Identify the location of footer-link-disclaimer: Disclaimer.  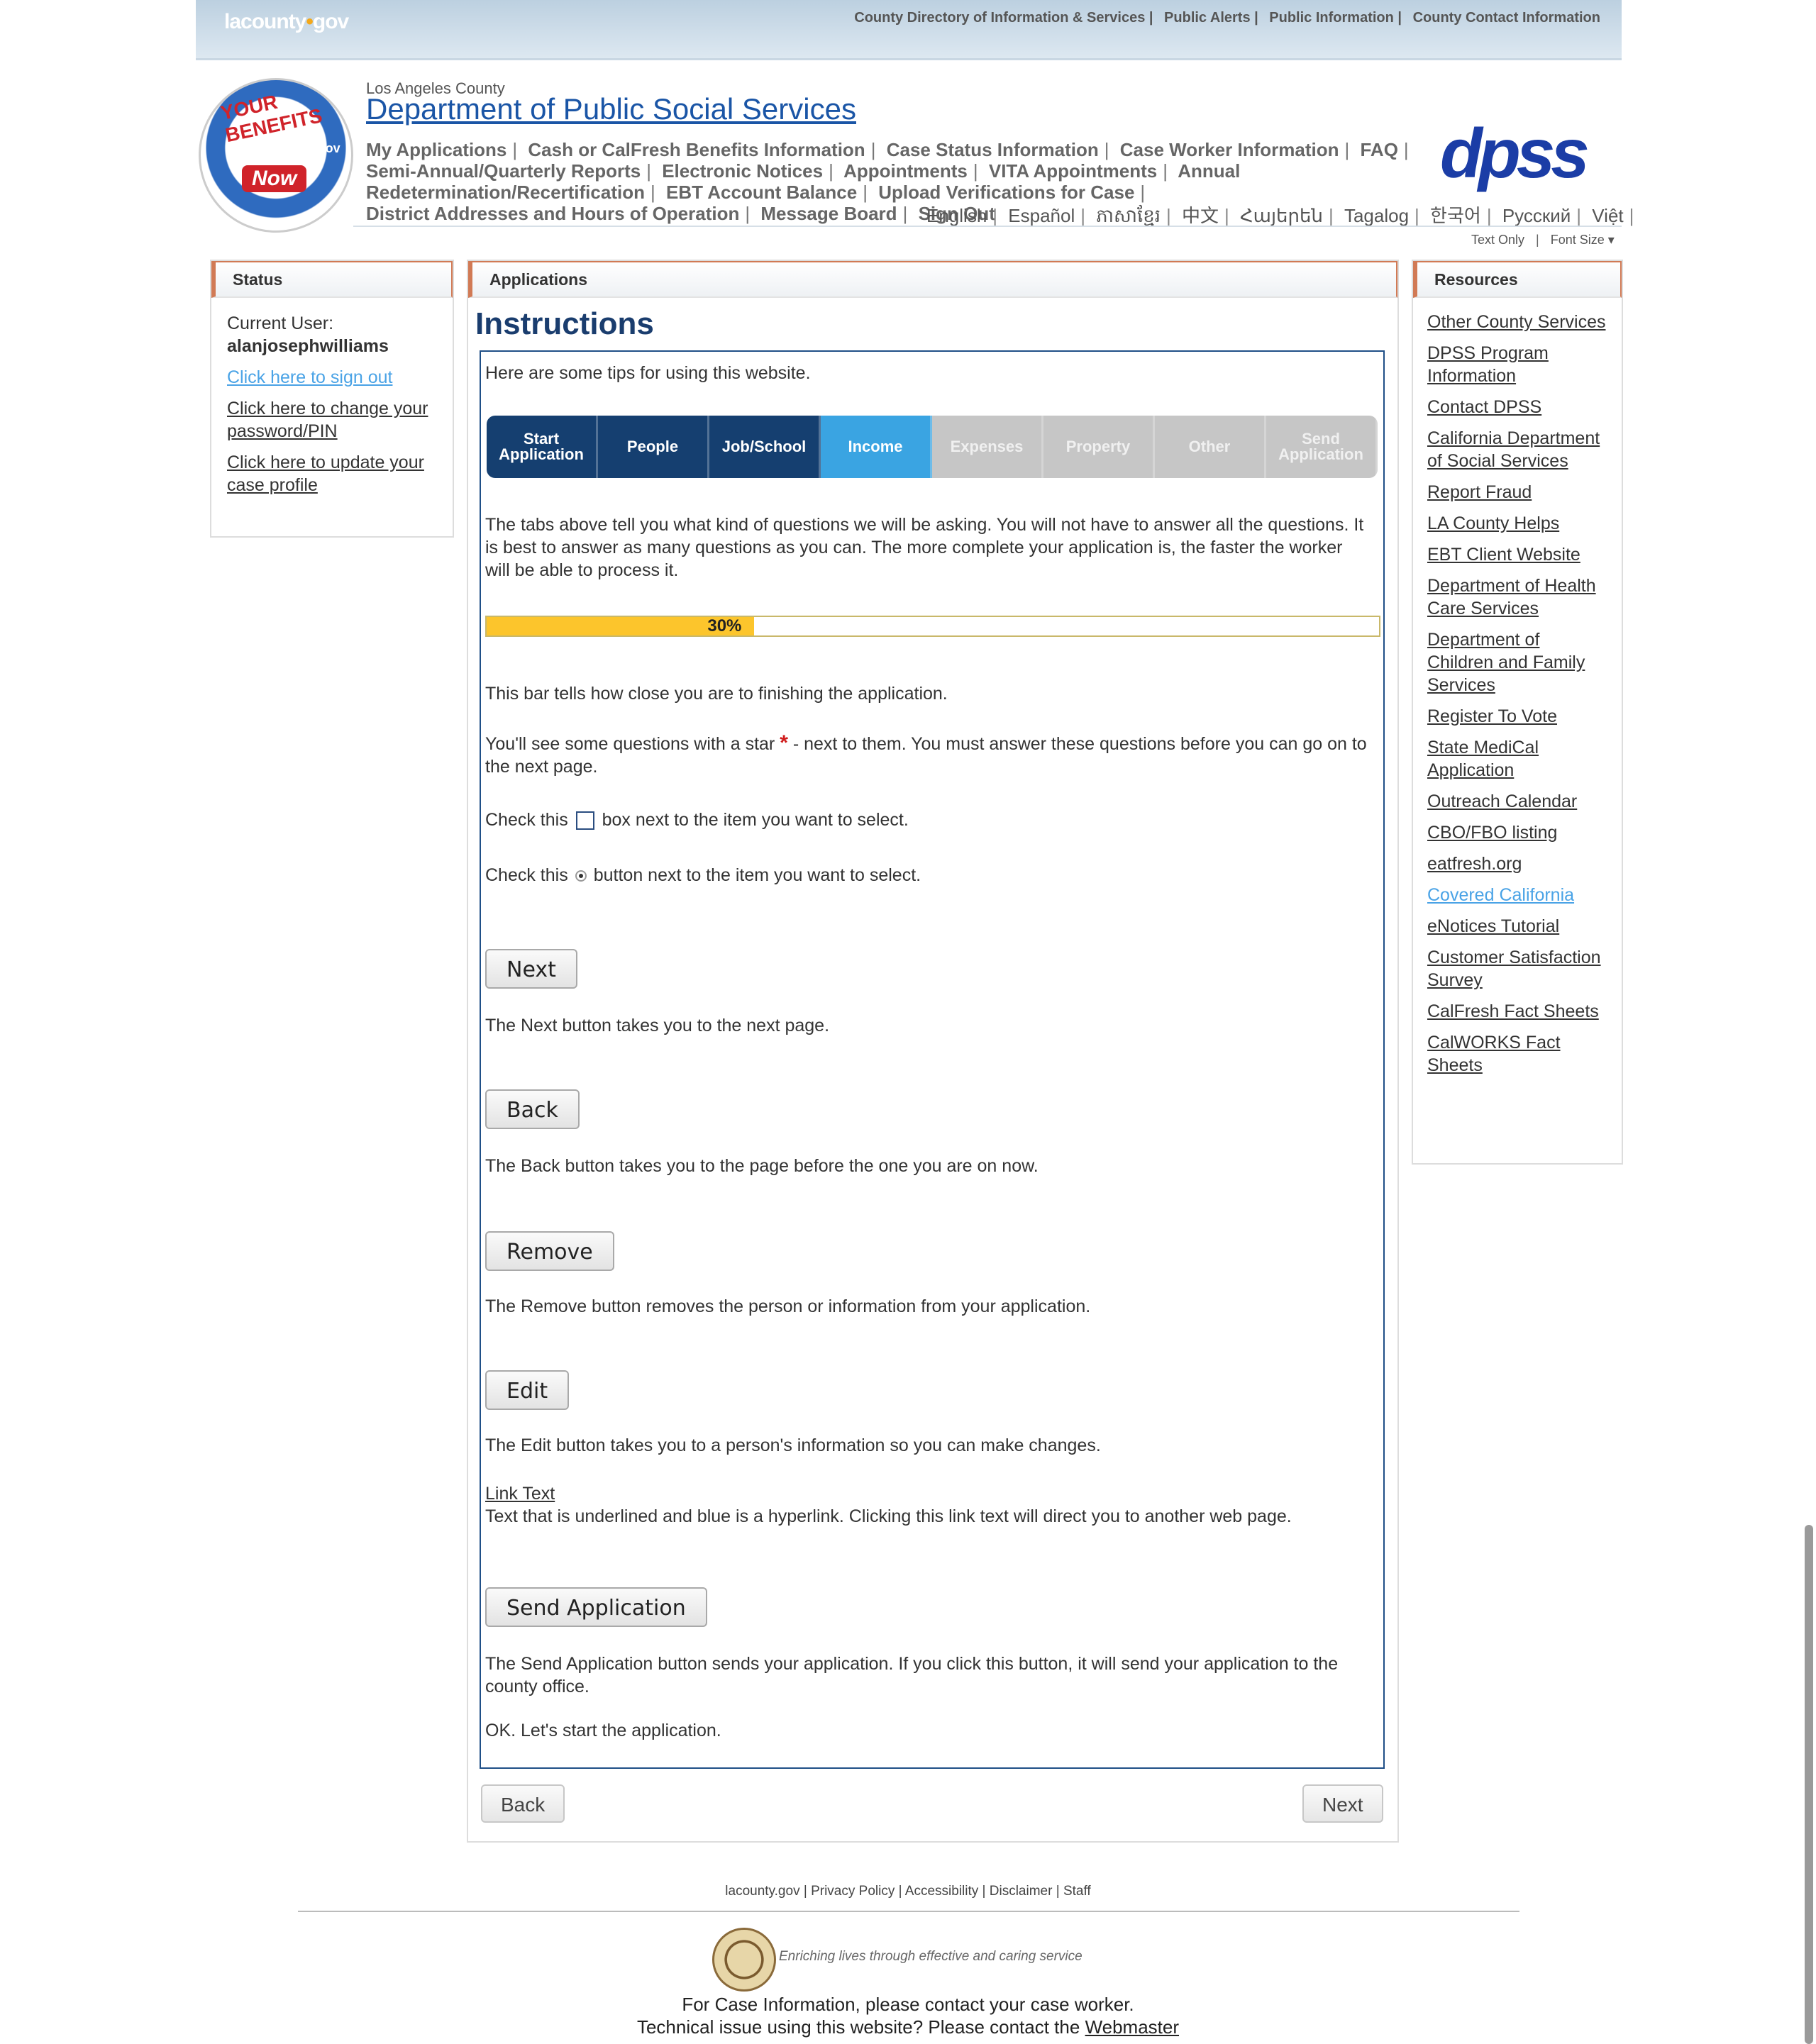
(1021, 1891).